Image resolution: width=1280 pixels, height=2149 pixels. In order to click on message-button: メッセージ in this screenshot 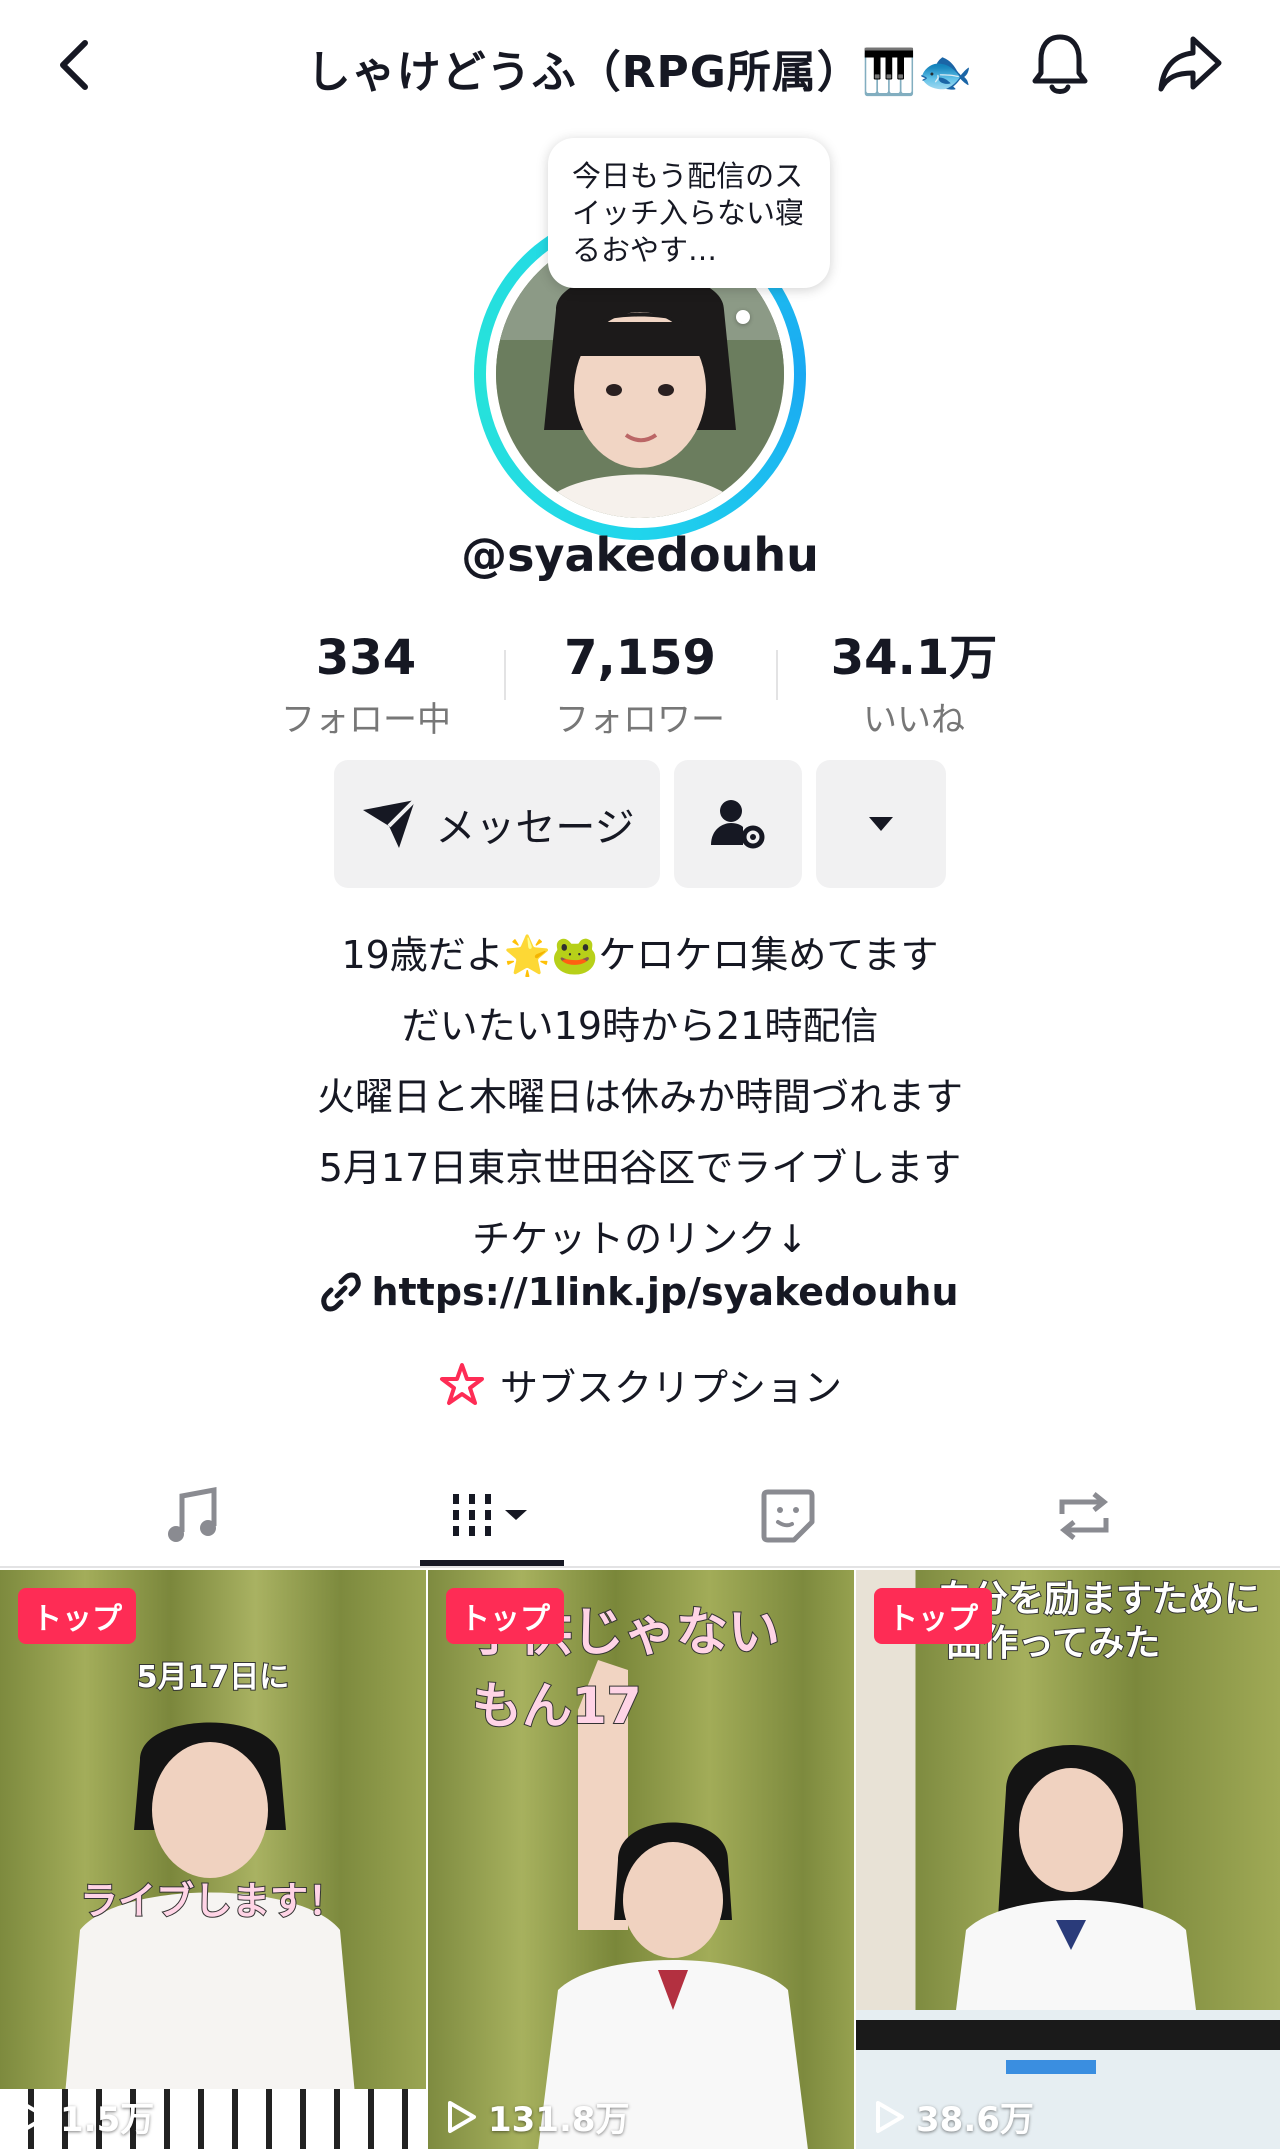, I will do `click(497, 824)`.